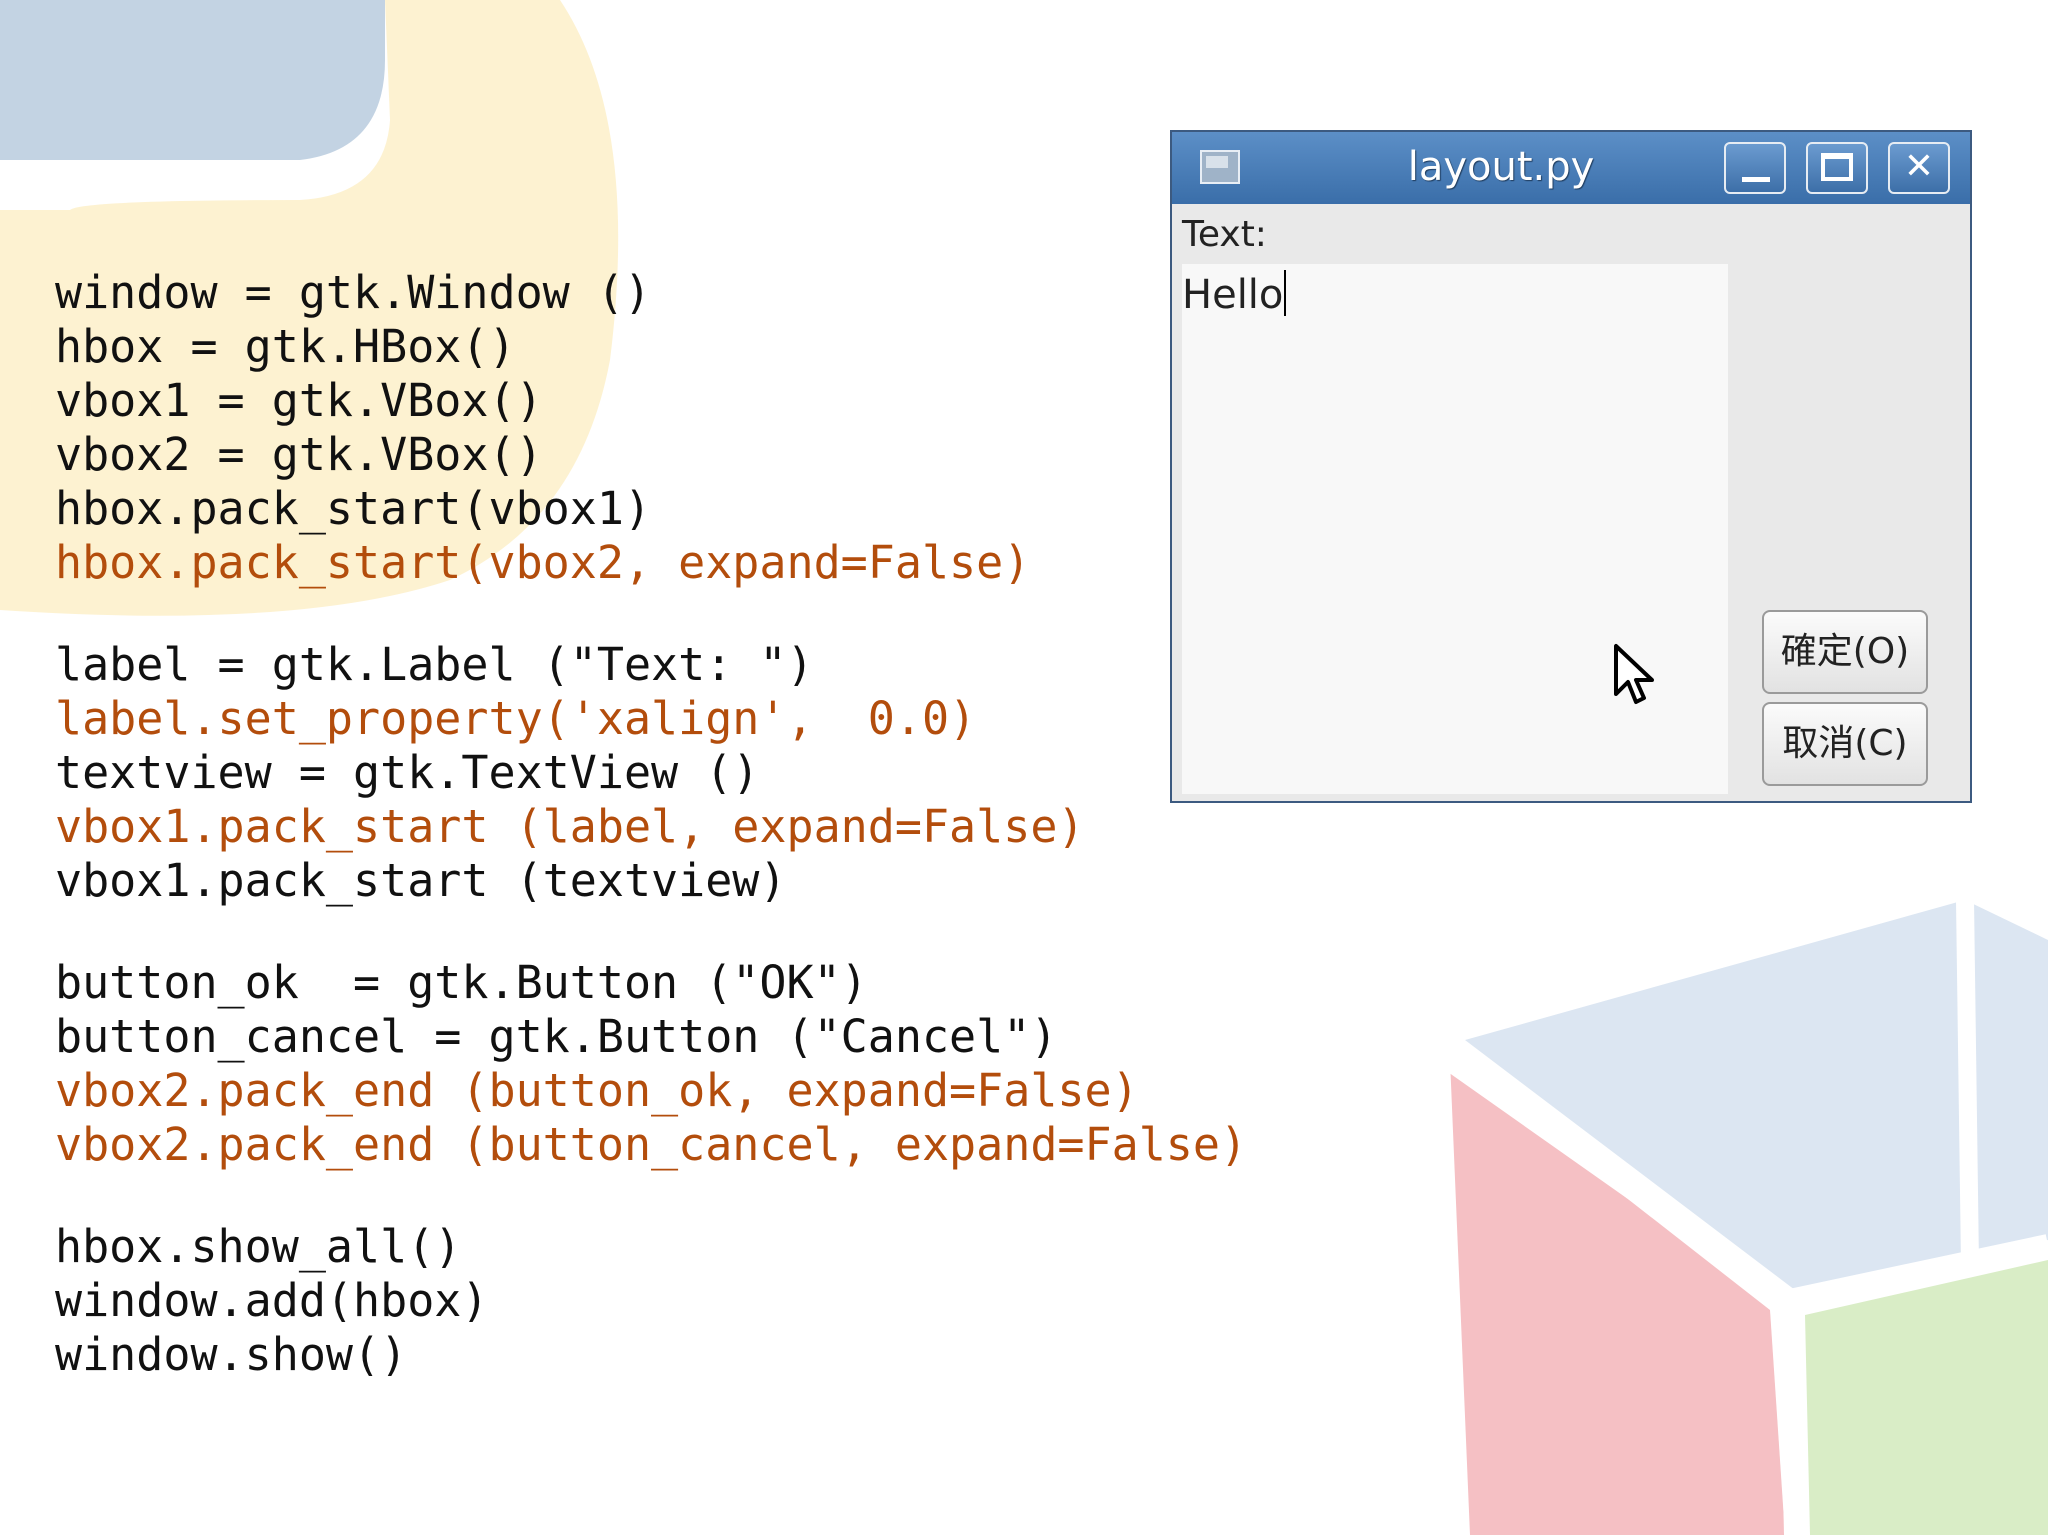 This screenshot has height=1535, width=2048. I want to click on cube-right-face, so click(1926, 1397).